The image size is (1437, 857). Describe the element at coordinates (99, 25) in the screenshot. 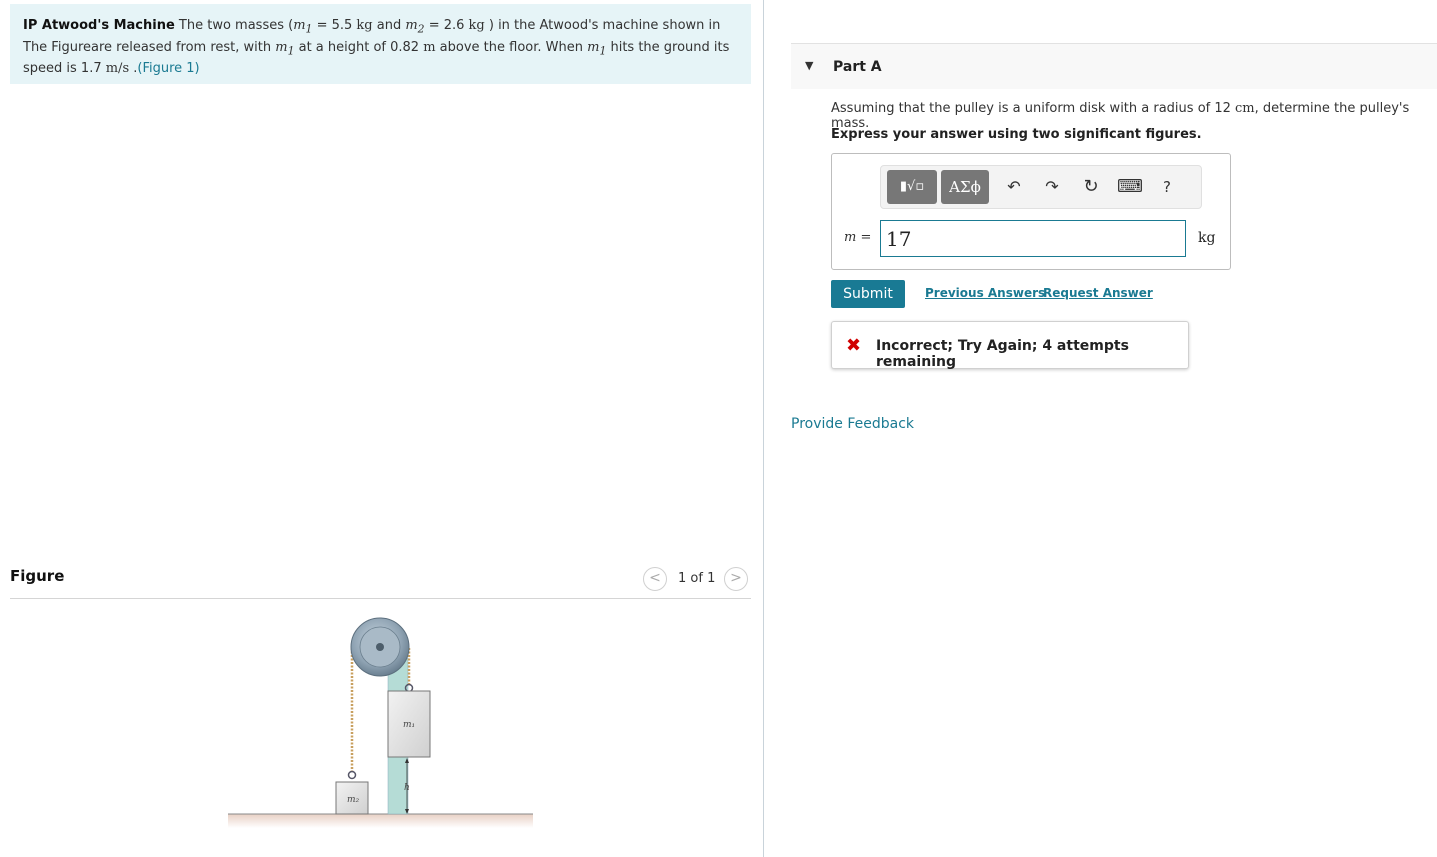

I see `problem-title: IP Atwood's Machine` at that location.